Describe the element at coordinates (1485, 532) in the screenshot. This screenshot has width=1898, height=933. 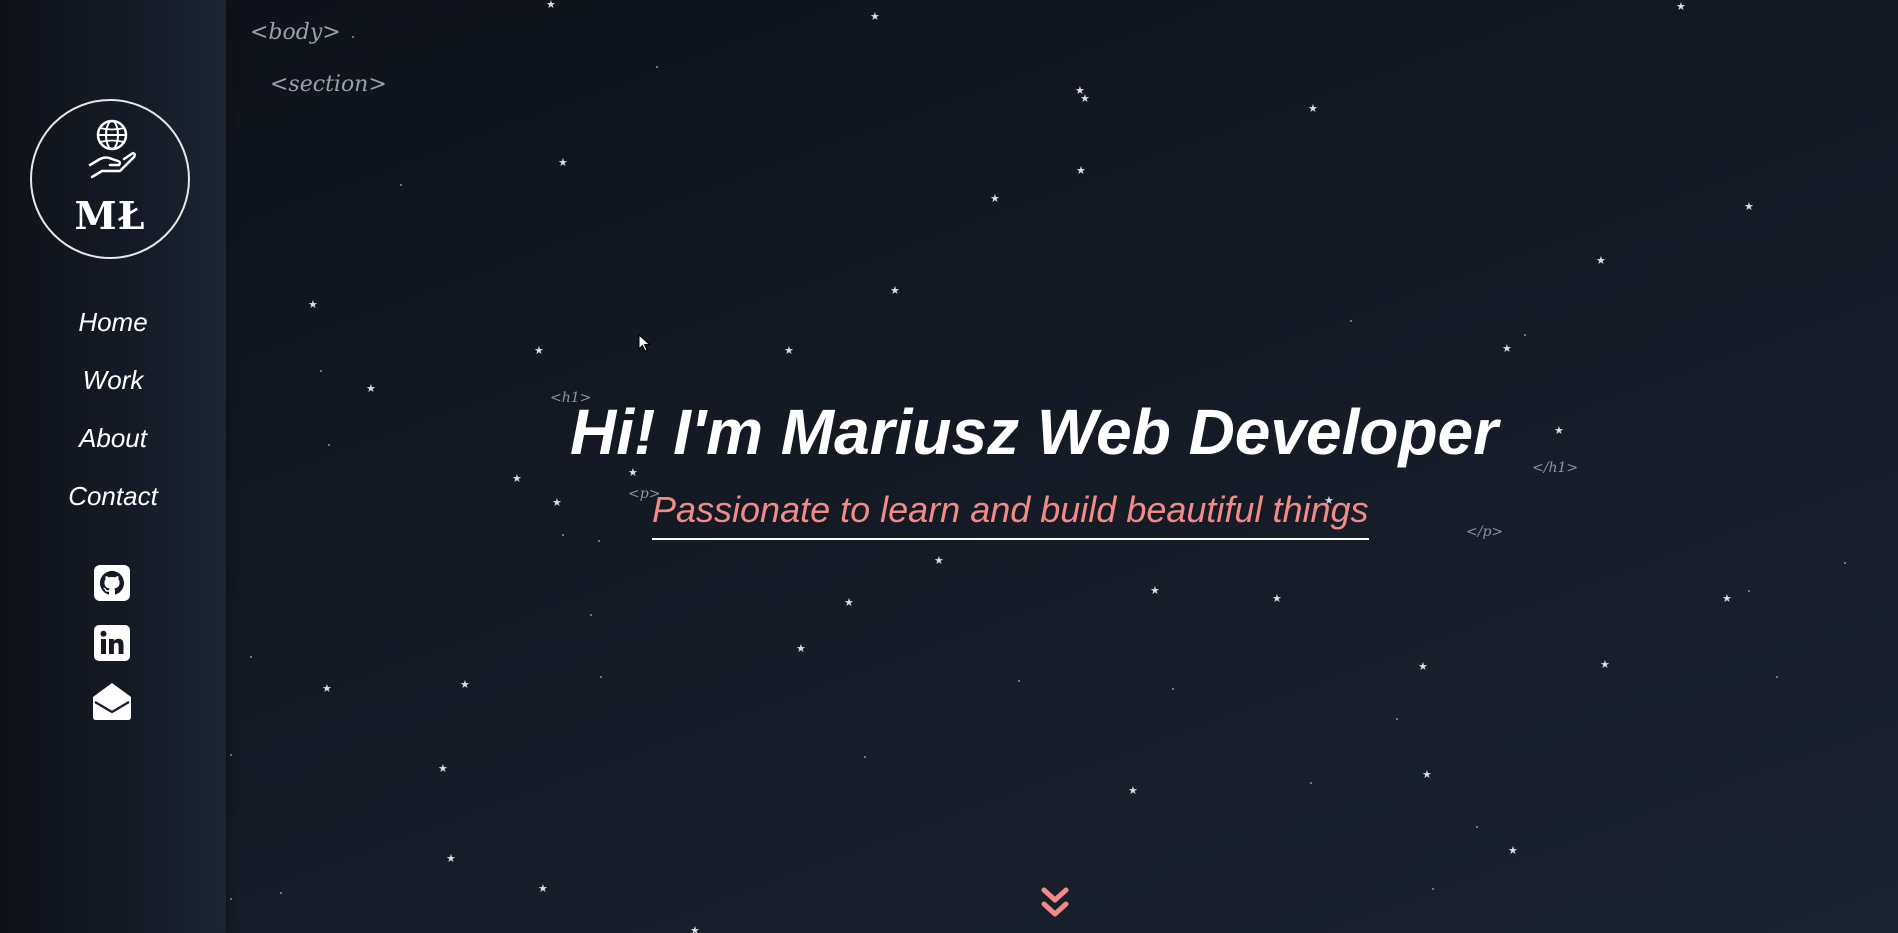
I see `p-close-tag: </p>` at that location.